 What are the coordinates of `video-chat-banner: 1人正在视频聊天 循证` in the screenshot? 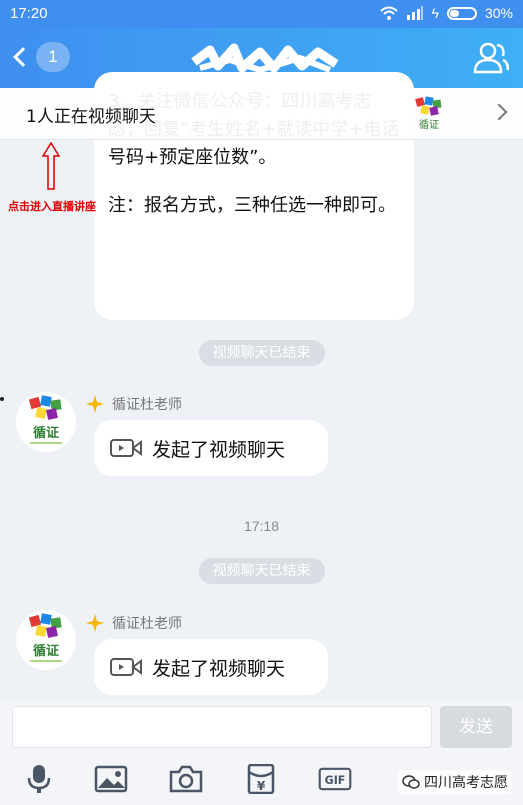 It's located at (261, 114).